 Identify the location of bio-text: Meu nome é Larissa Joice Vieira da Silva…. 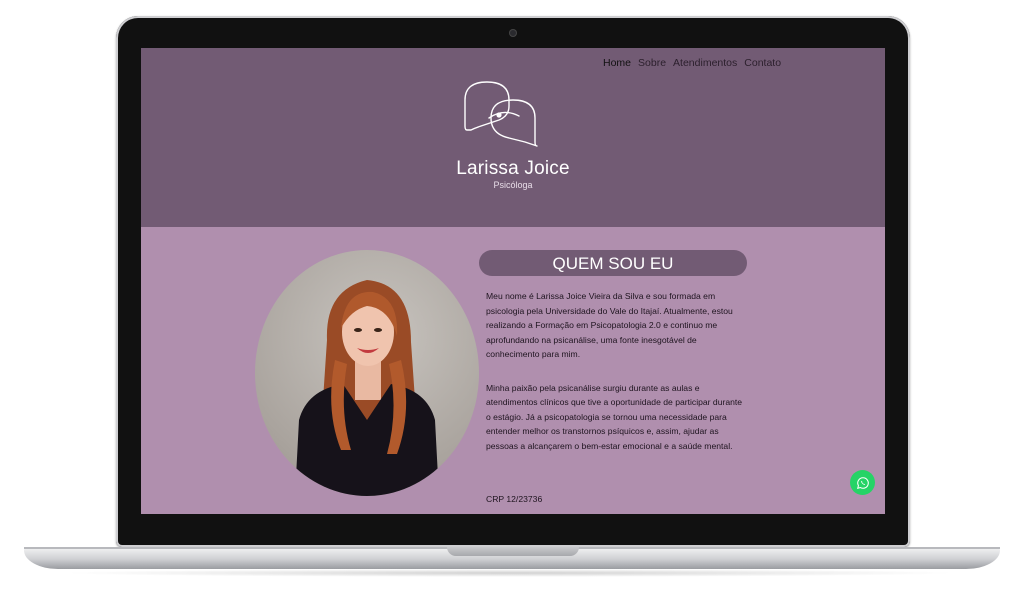
(615, 380).